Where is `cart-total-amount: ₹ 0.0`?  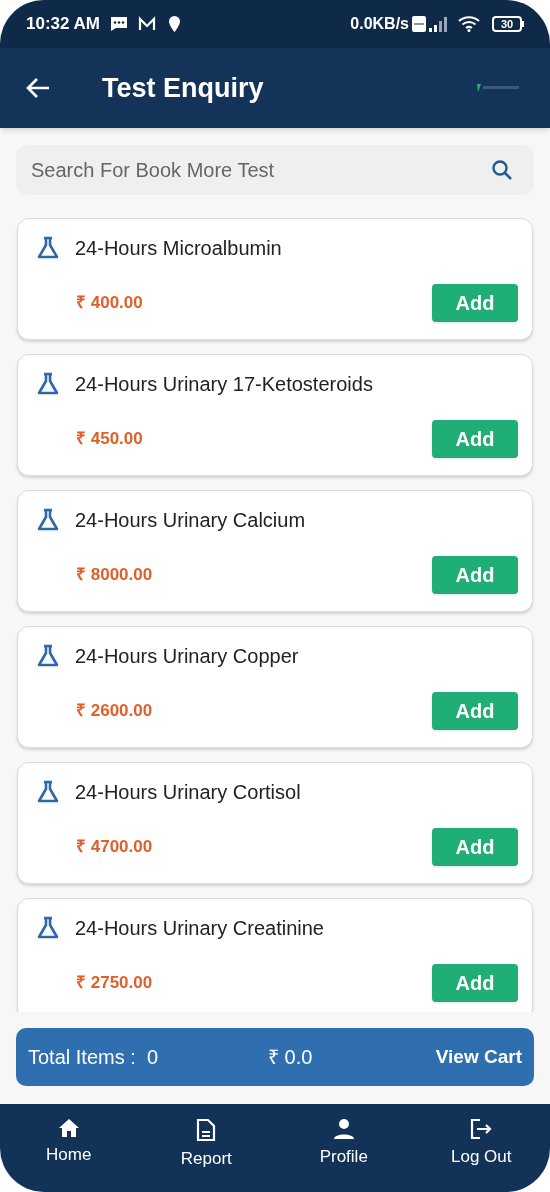
cart-total-amount: ₹ 0.0 is located at coordinates (290, 1057).